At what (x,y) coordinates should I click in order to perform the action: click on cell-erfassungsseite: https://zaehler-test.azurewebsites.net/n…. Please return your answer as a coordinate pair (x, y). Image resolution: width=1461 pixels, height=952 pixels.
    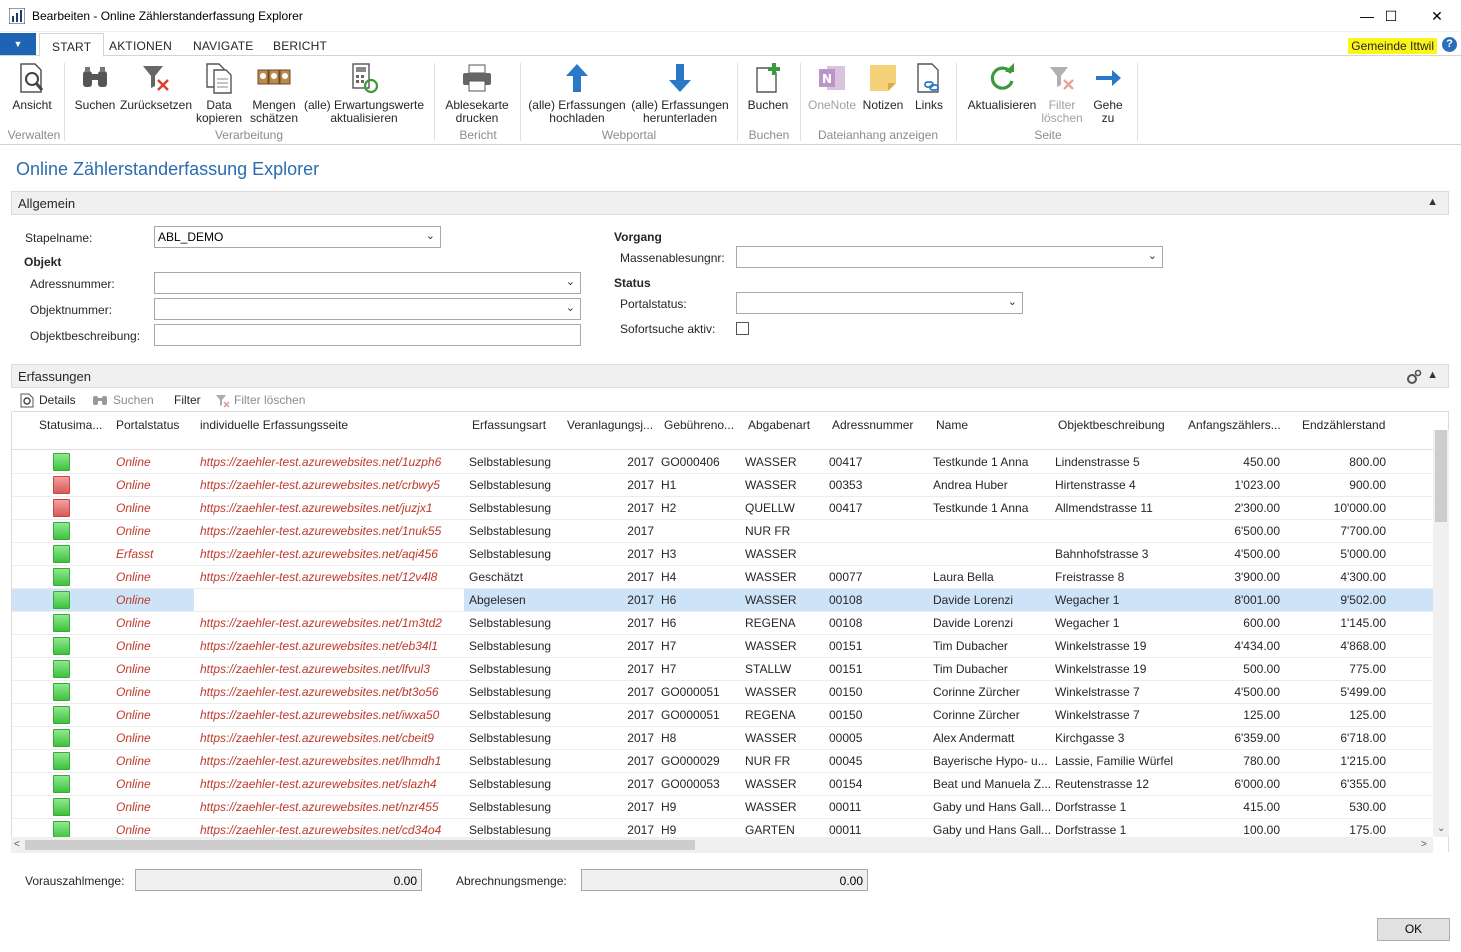
    Looking at the image, I should click on (329, 807).